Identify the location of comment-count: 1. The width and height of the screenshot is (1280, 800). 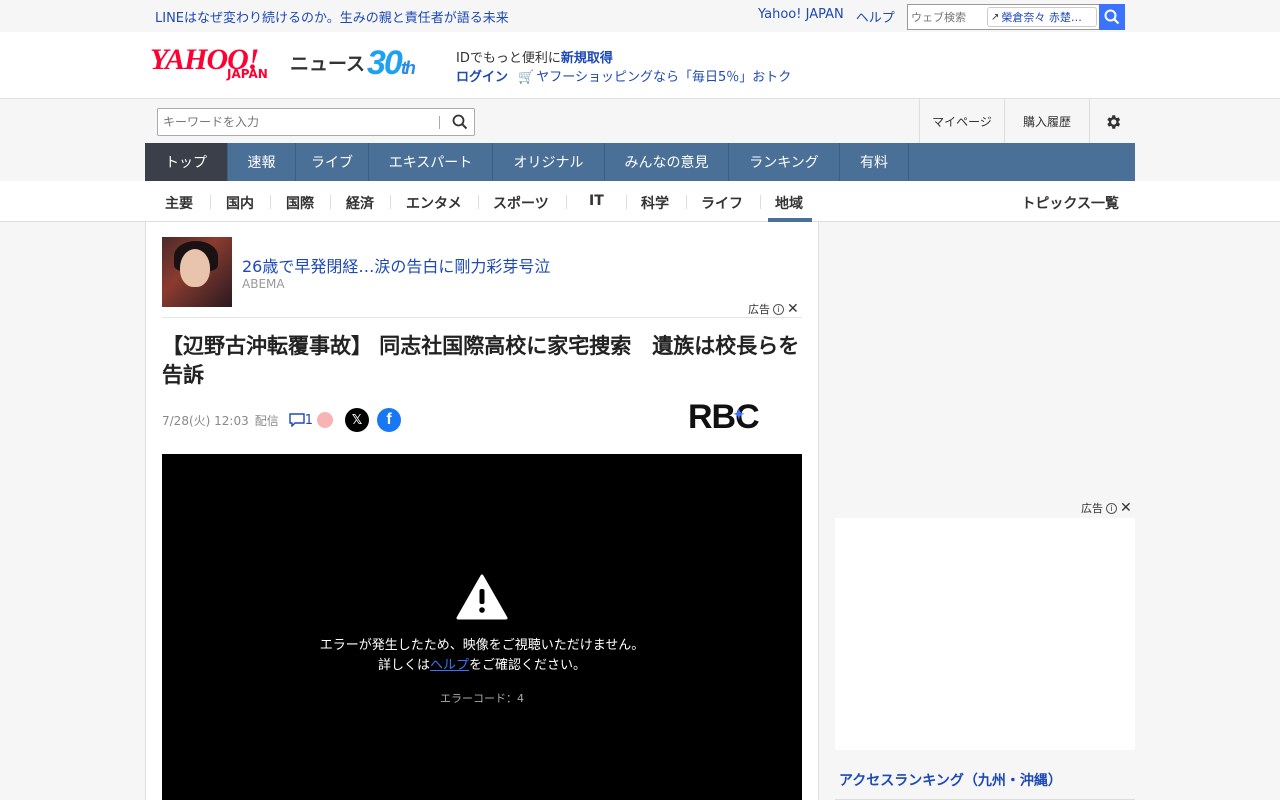
(309, 420).